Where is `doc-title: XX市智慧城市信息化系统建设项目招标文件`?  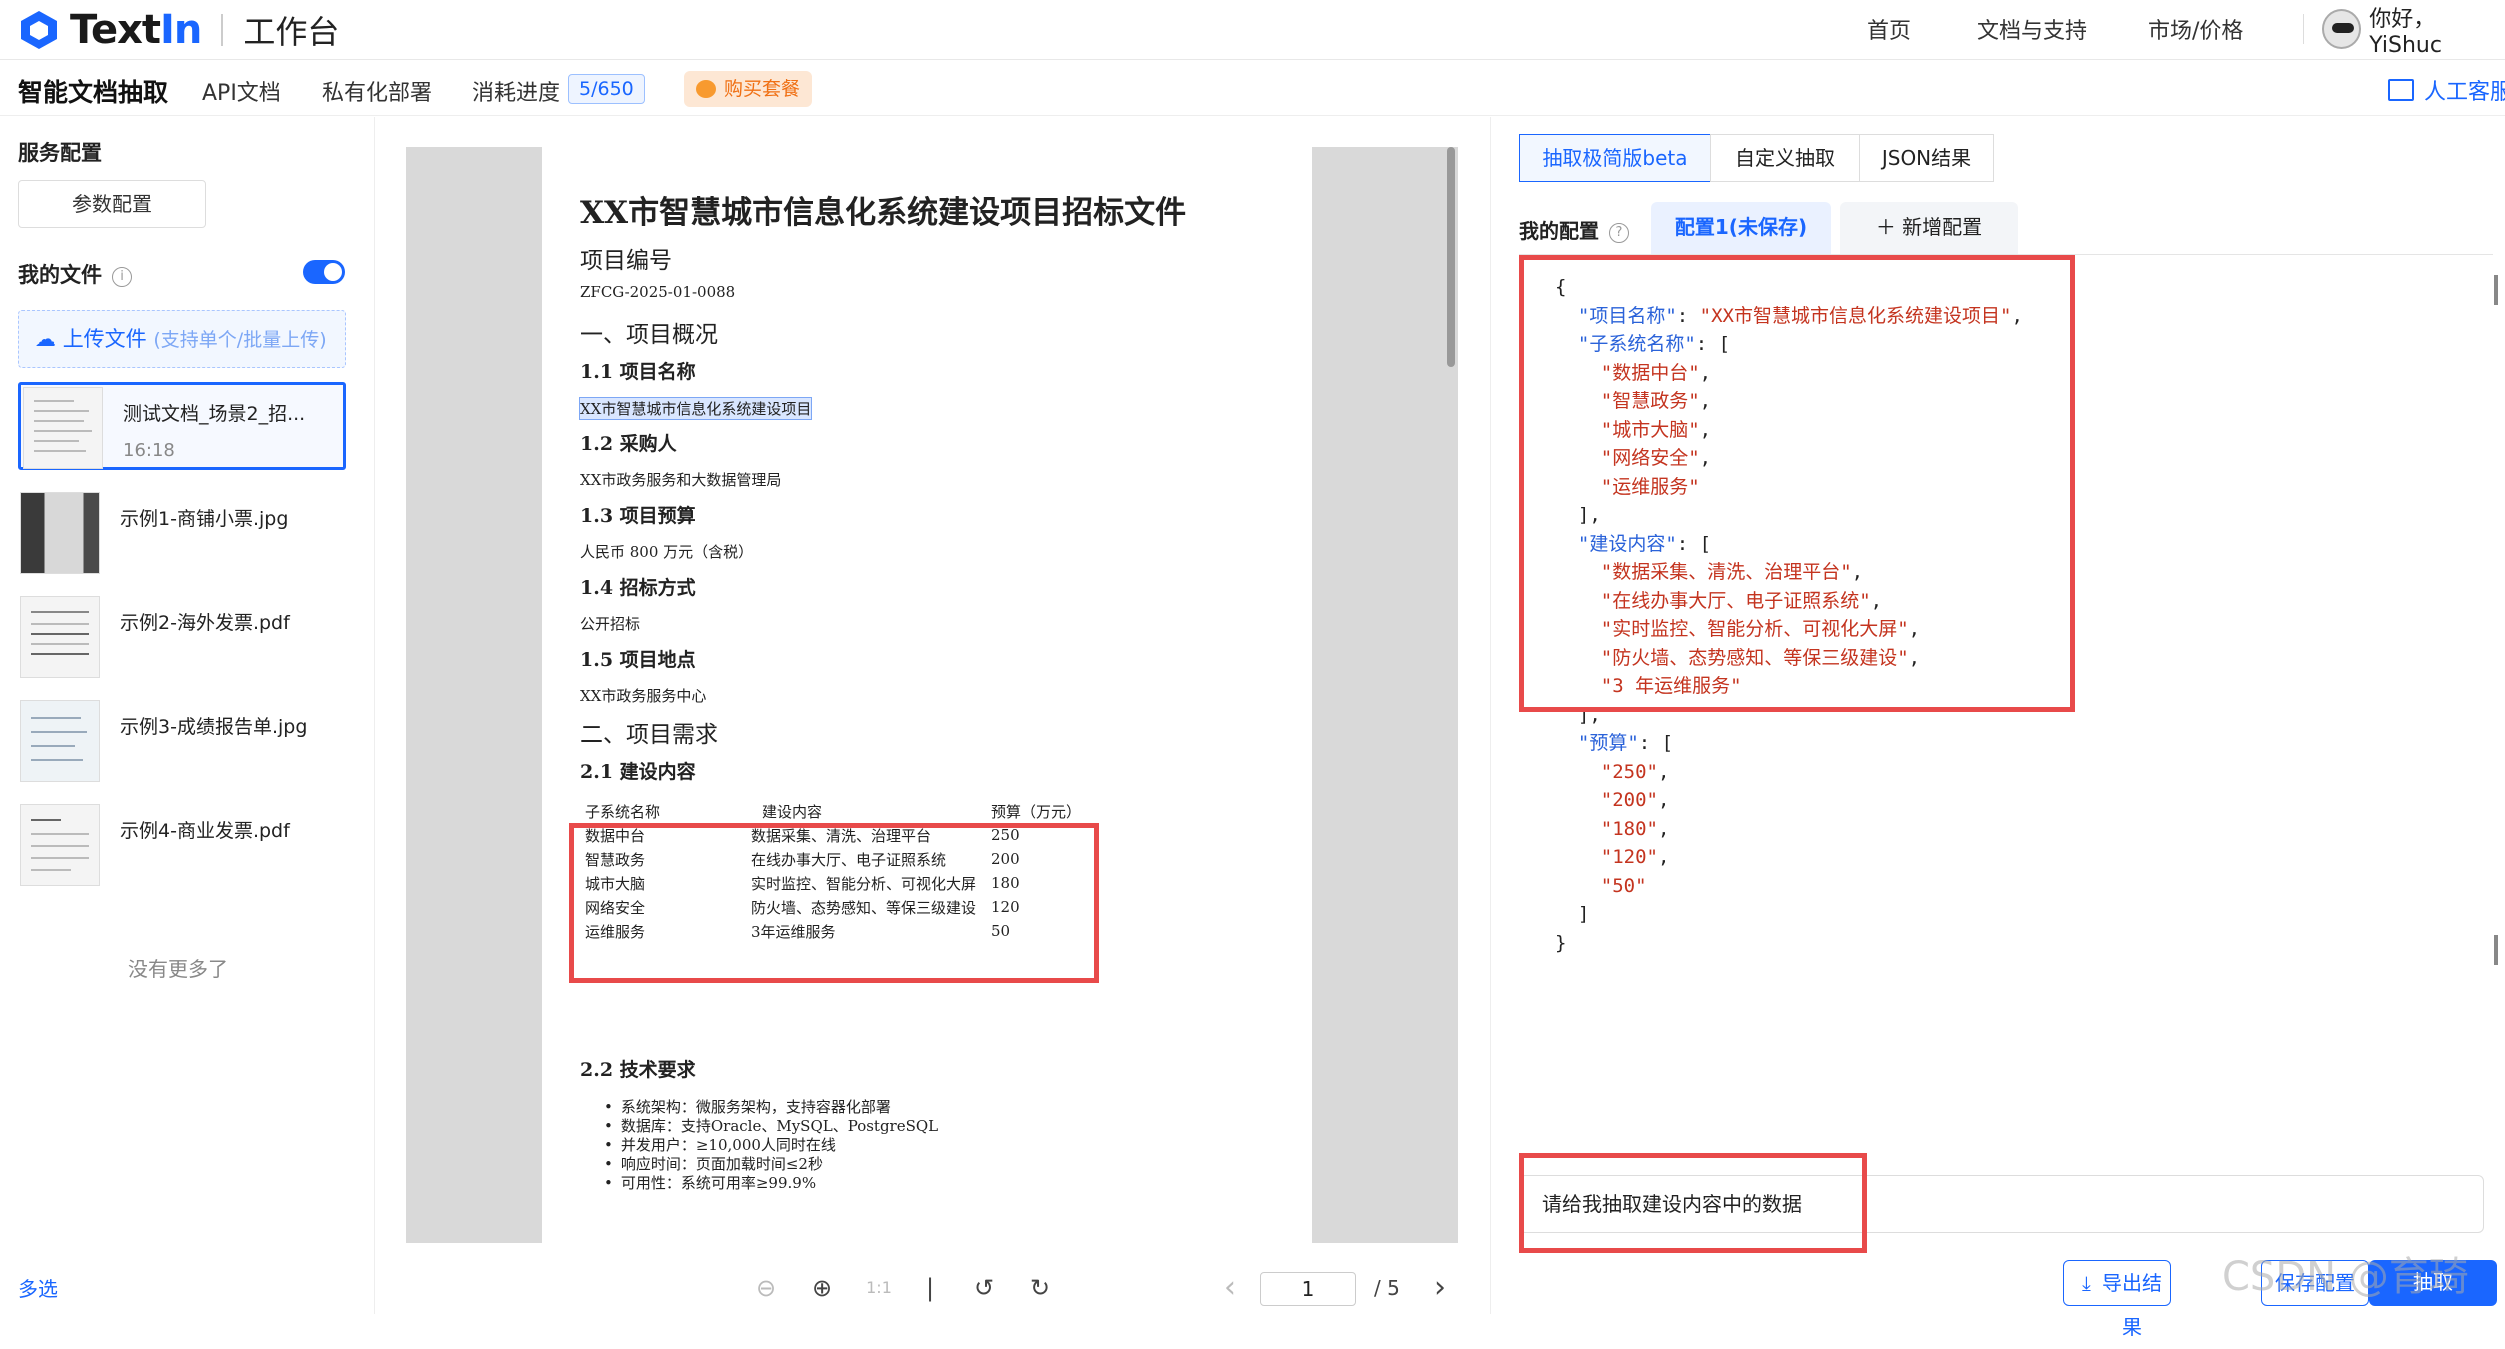
doc-title: XX市智慧城市信息化系统建设项目招标文件 is located at coordinates (883, 213).